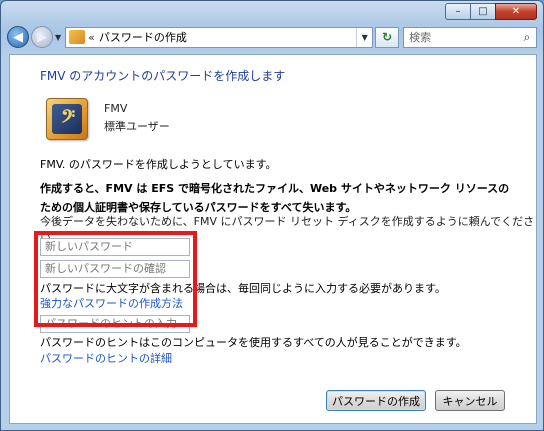 The width and height of the screenshot is (544, 431). What do you see at coordinates (116, 108) in the screenshot?
I see `user-name: FMV` at bounding box center [116, 108].